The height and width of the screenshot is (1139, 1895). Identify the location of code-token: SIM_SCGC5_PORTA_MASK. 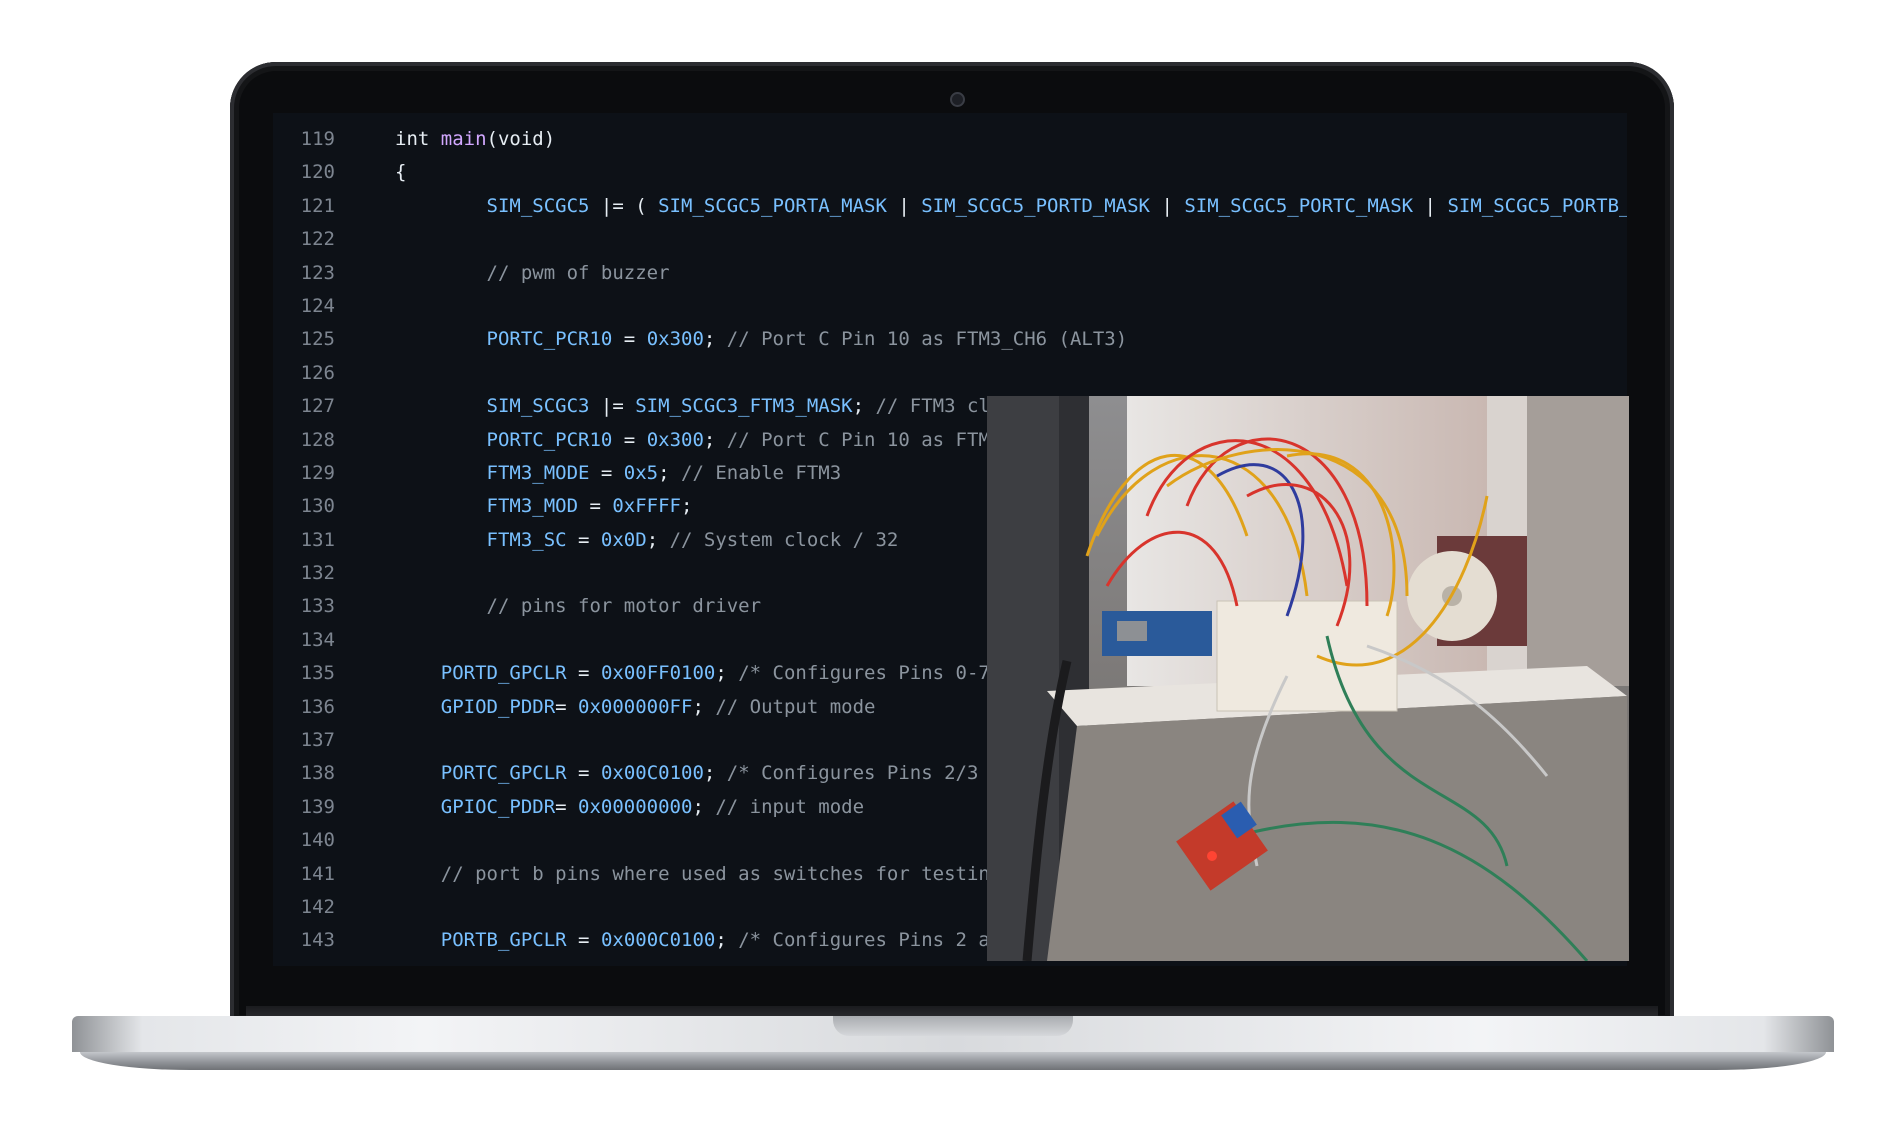
(772, 205).